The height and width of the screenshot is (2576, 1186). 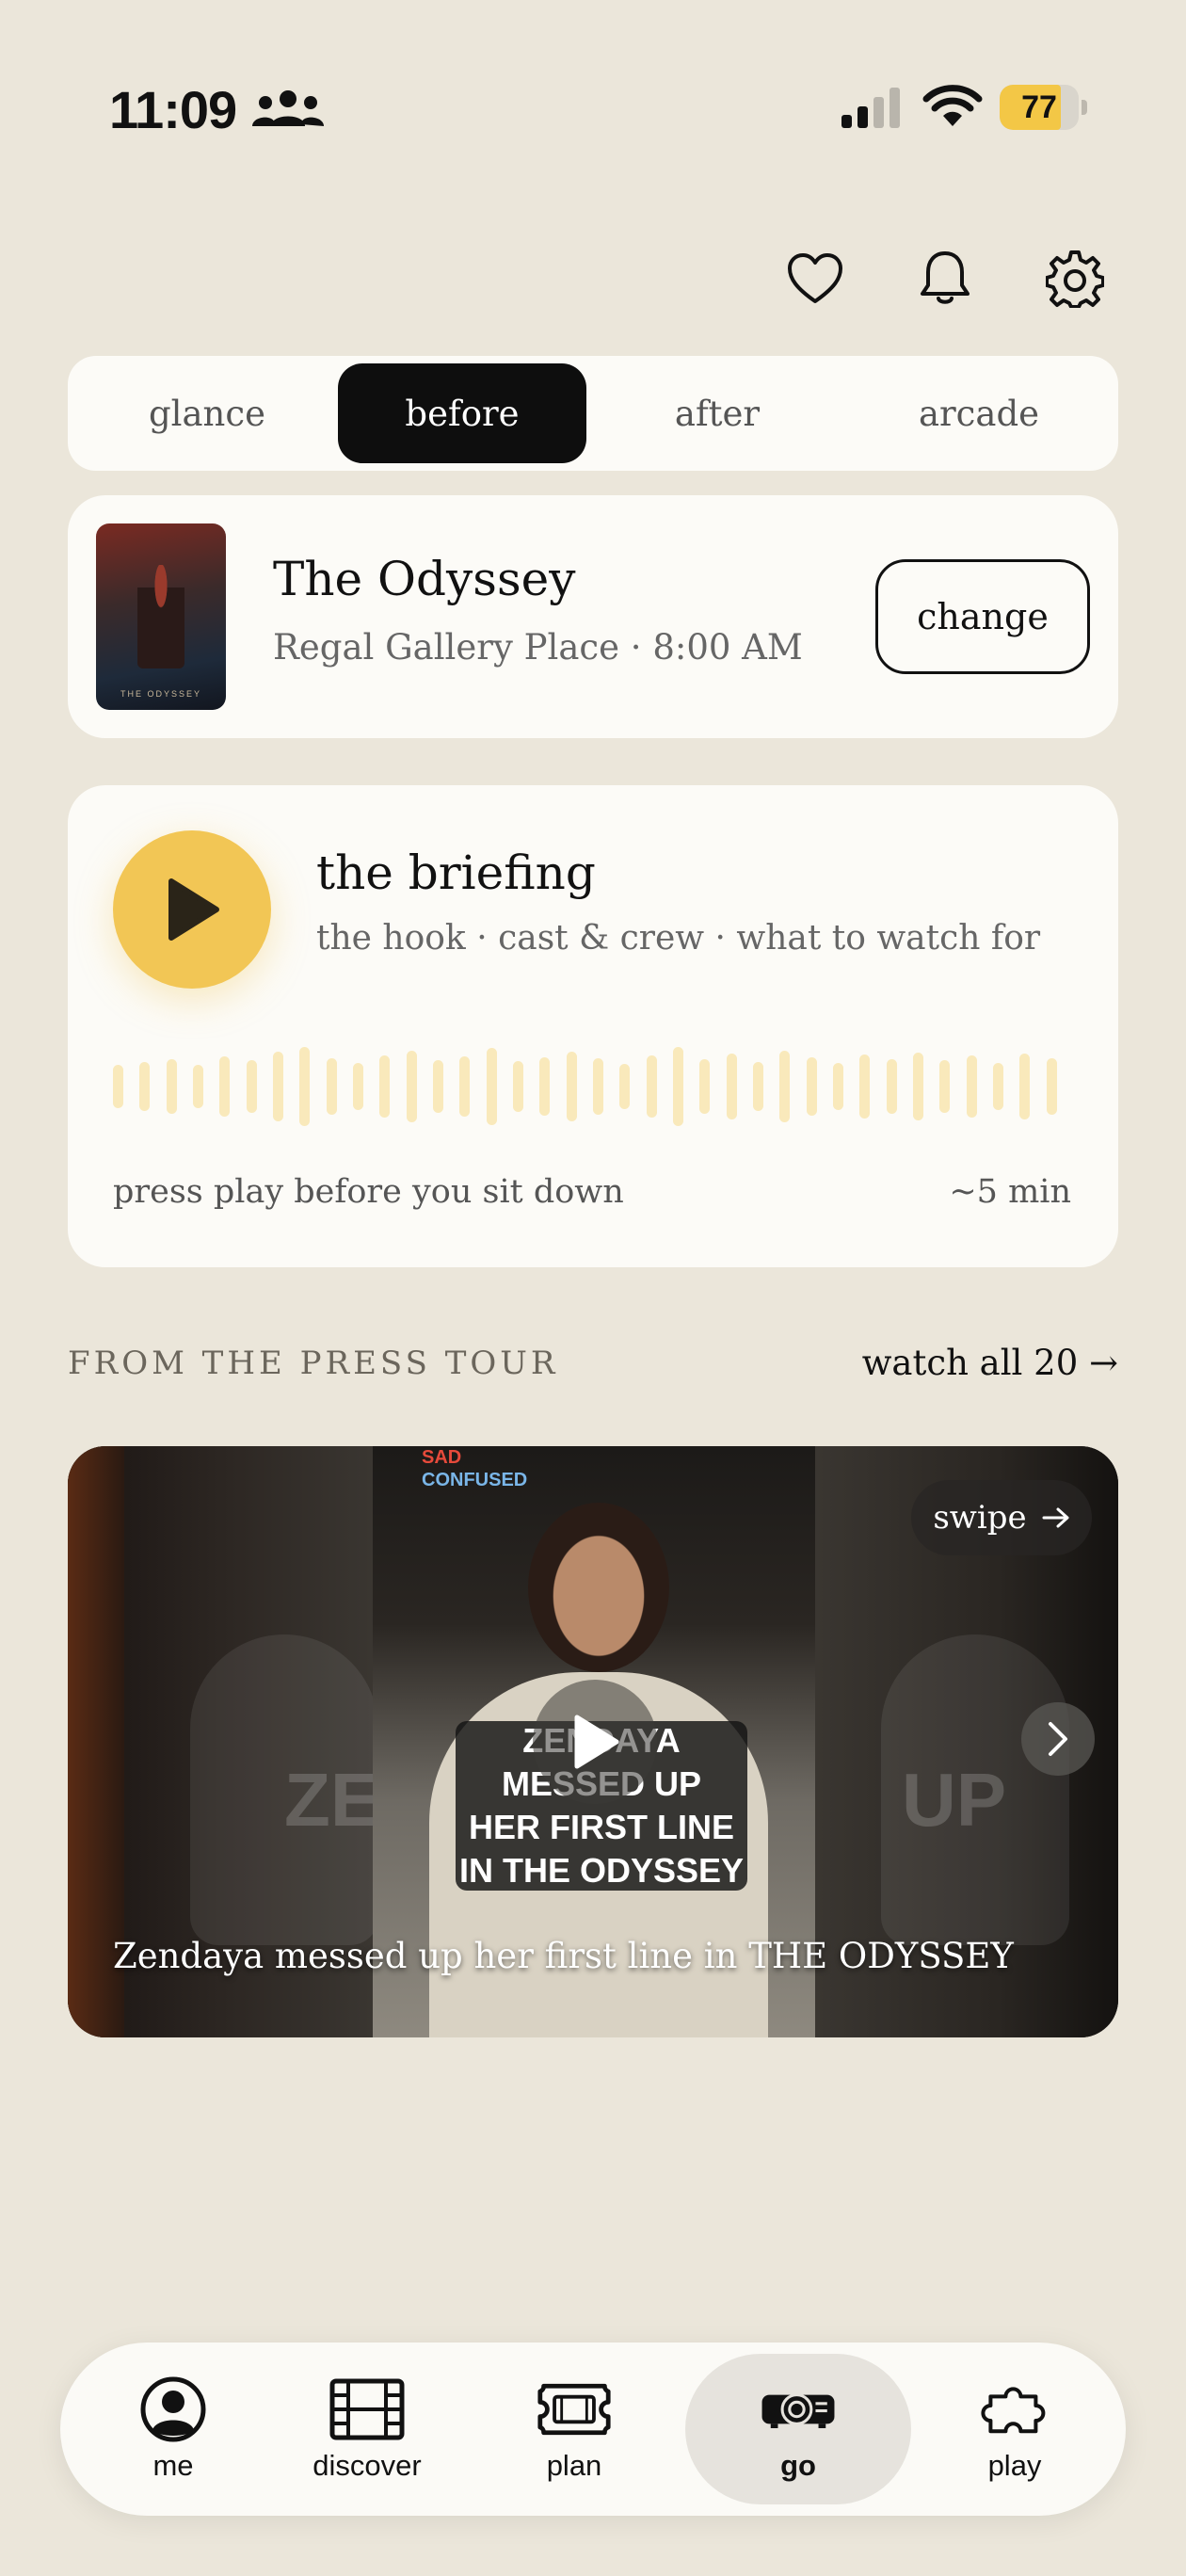 What do you see at coordinates (980, 1518) in the screenshot?
I see `swipe-label: swipe` at bounding box center [980, 1518].